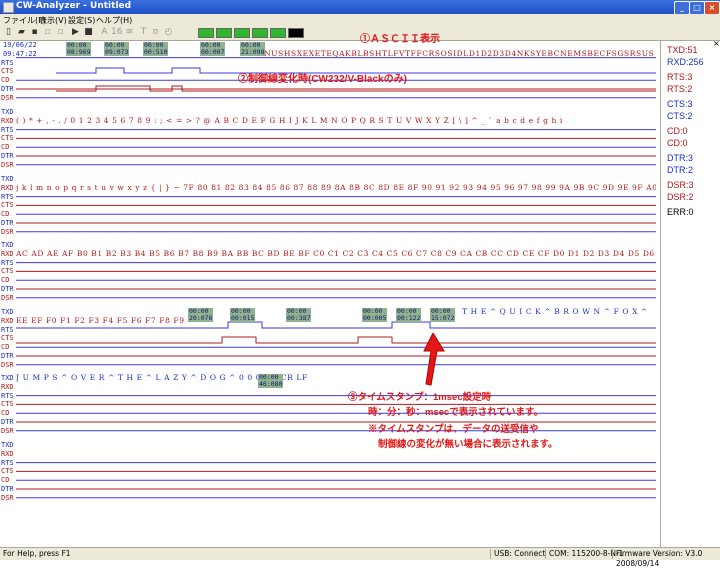 The width and height of the screenshot is (720, 569). What do you see at coordinates (716, 43) in the screenshot?
I see `close-panel-icon: ×` at bounding box center [716, 43].